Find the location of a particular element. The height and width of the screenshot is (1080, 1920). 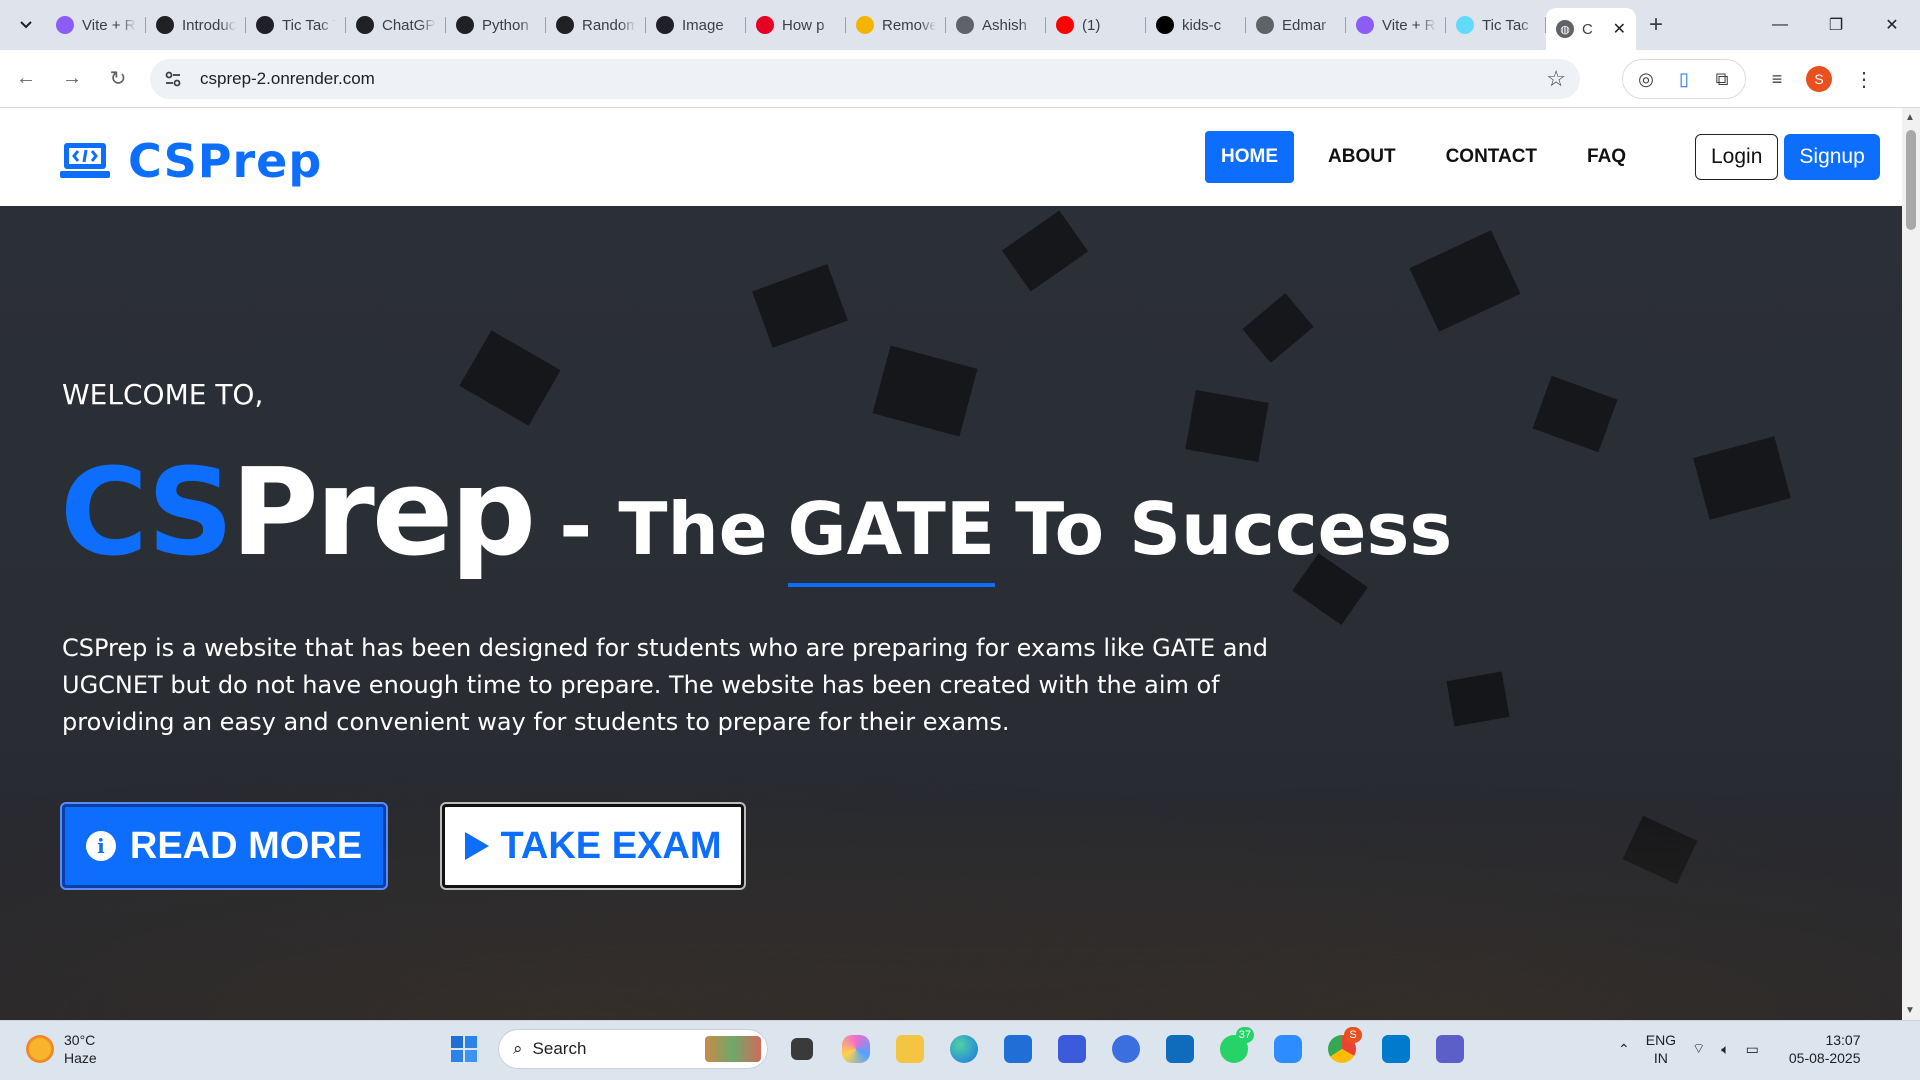

auth-buttons: Login Signup is located at coordinates (1787, 157).